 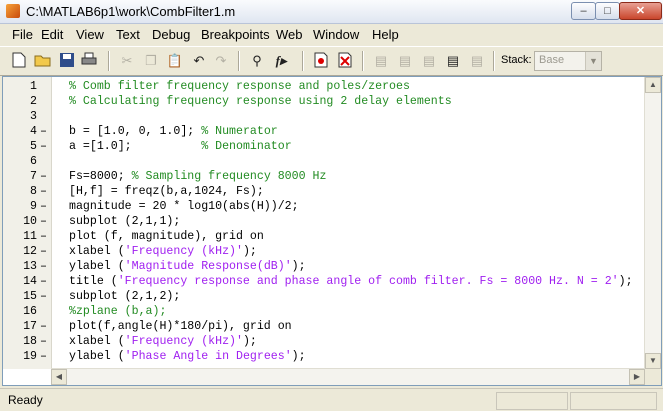 What do you see at coordinates (583, 11) in the screenshot?
I see `minimize-button: –` at bounding box center [583, 11].